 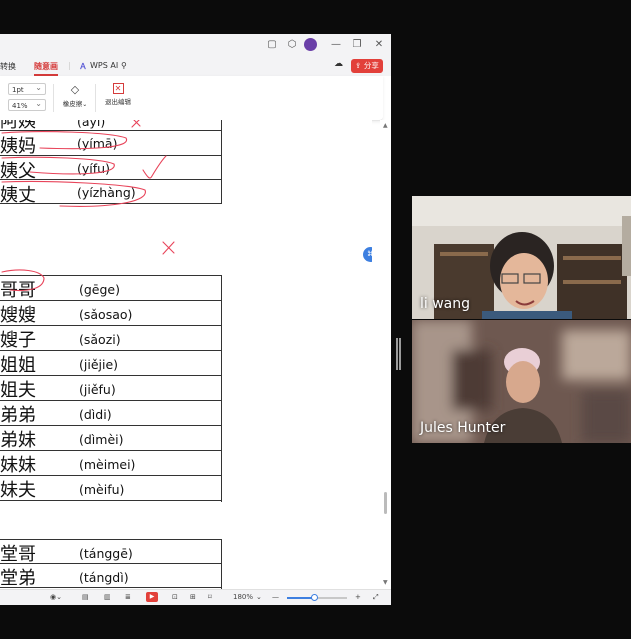 What do you see at coordinates (85, 597) in the screenshot?
I see `page-view-icon: ▤` at bounding box center [85, 597].